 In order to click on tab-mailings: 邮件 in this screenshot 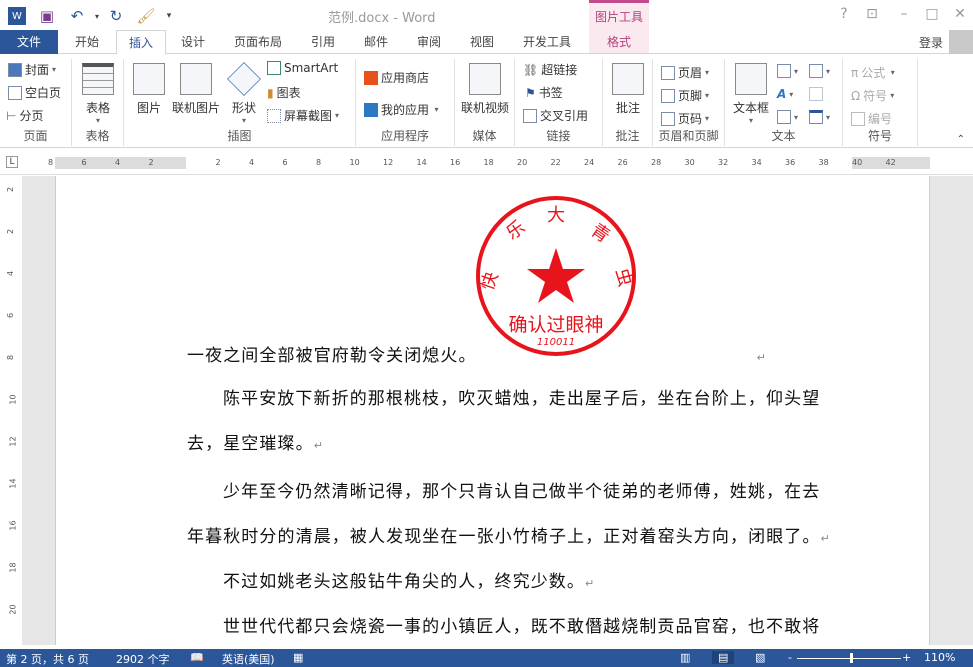, I will do `click(376, 42)`.